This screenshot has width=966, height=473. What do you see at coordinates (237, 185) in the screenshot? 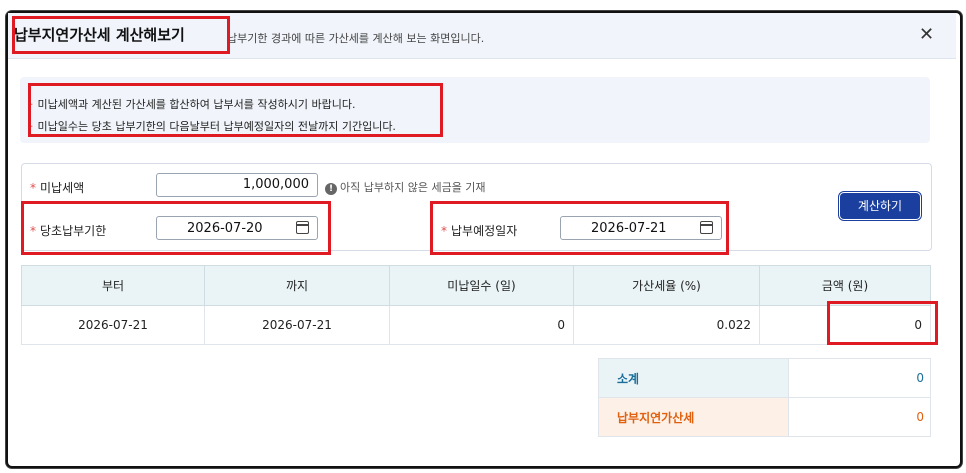
I see `unpaid-amount-input: 1,000,000` at bounding box center [237, 185].